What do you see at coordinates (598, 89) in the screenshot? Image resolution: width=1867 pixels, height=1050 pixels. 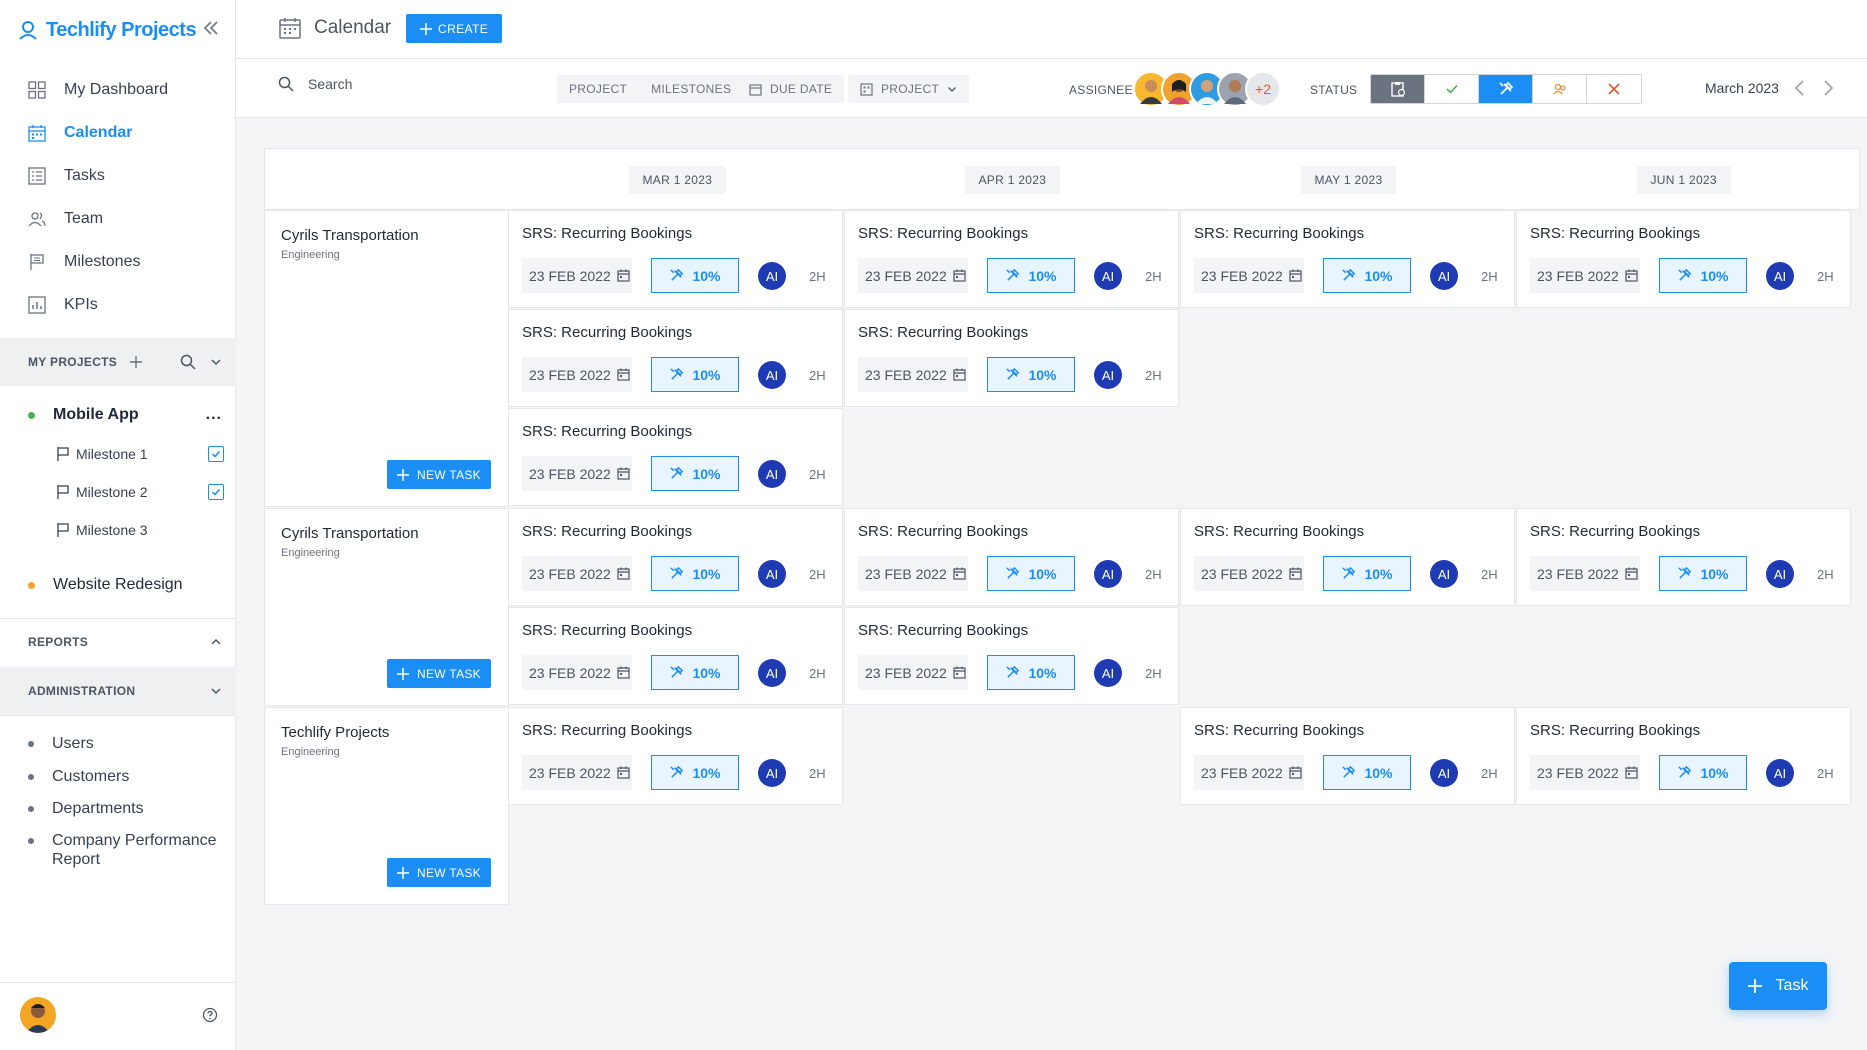 I see `view-project-button: PROJECT` at bounding box center [598, 89].